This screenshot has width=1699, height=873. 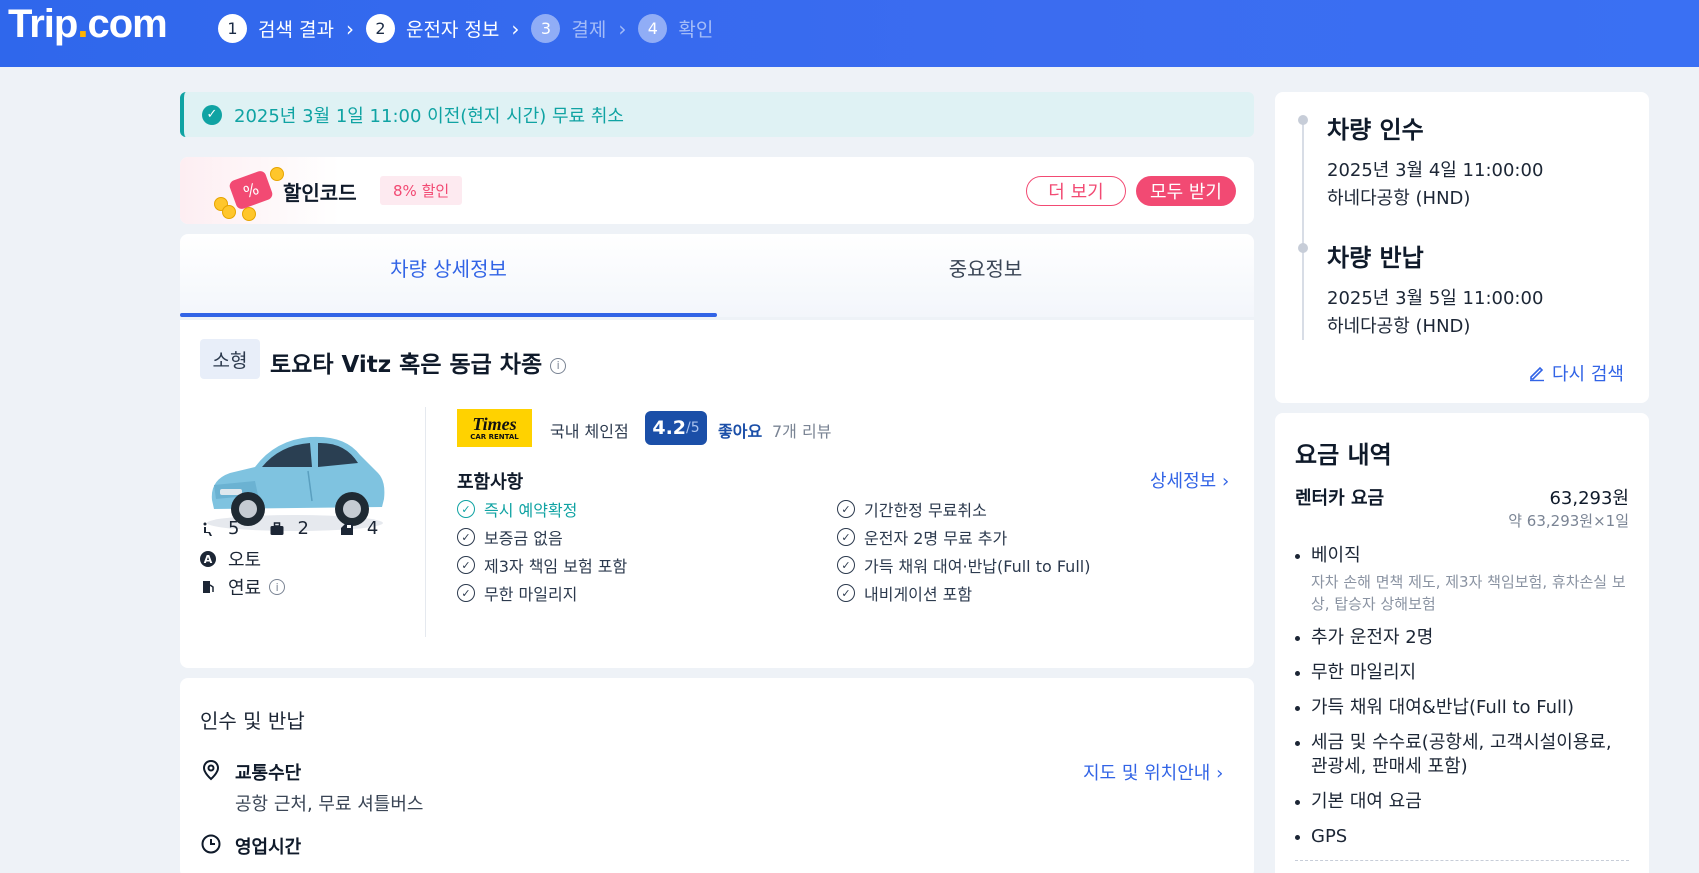 I want to click on fuel-icon, so click(x=208, y=587).